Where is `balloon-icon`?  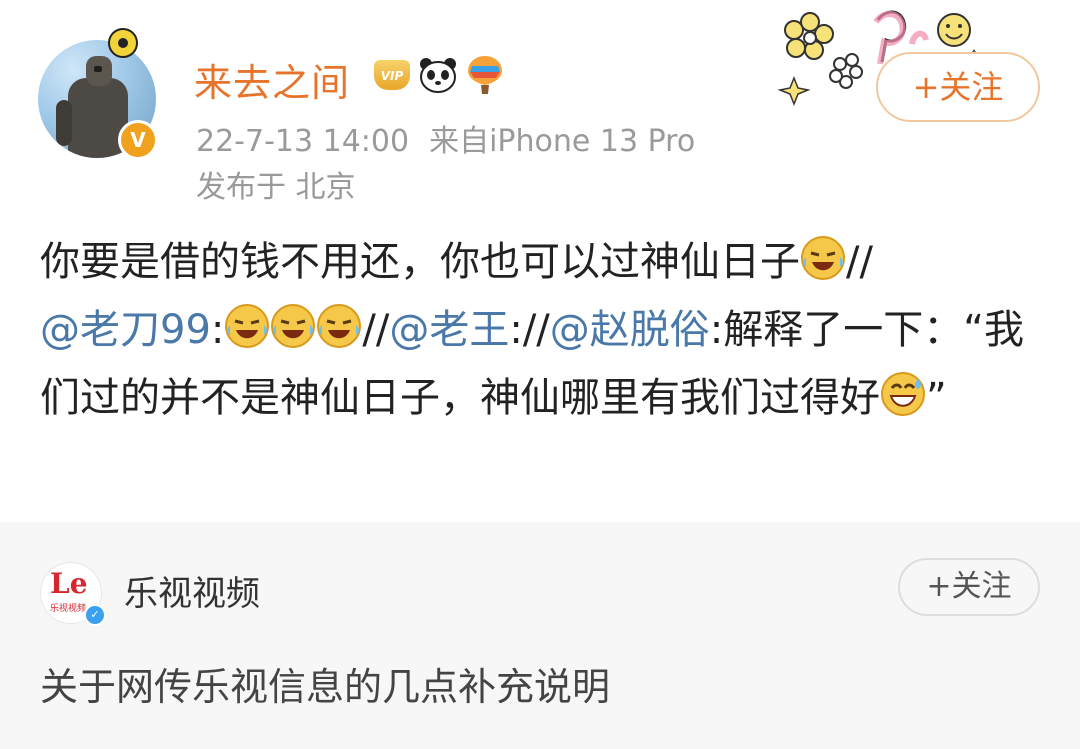 balloon-icon is located at coordinates (485, 75).